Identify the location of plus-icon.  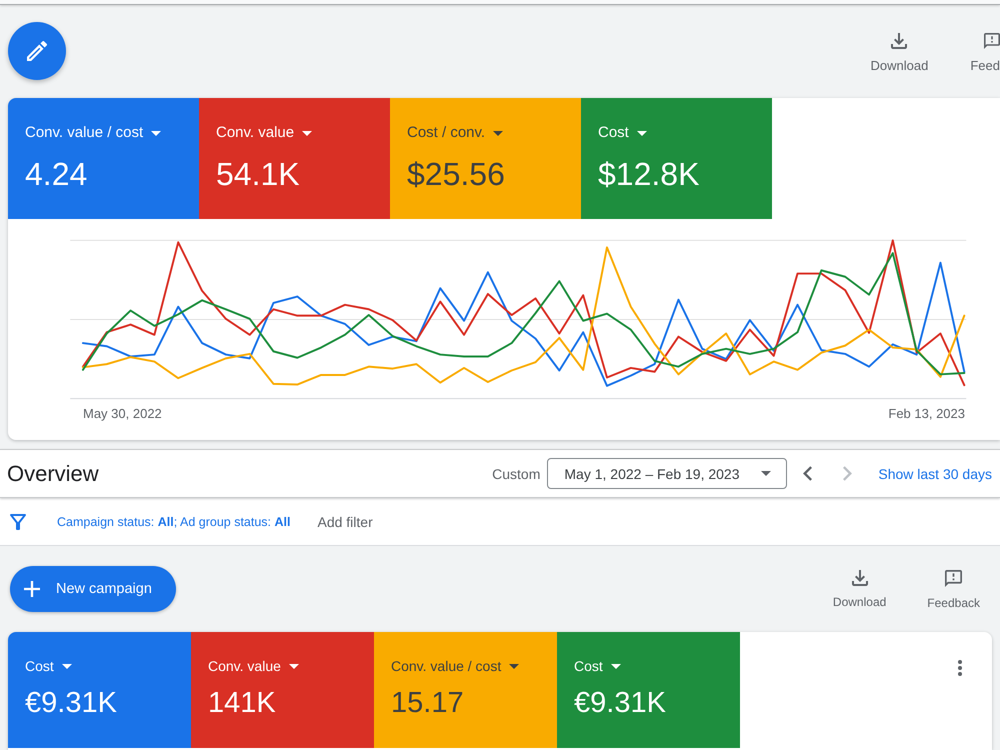
(32, 589).